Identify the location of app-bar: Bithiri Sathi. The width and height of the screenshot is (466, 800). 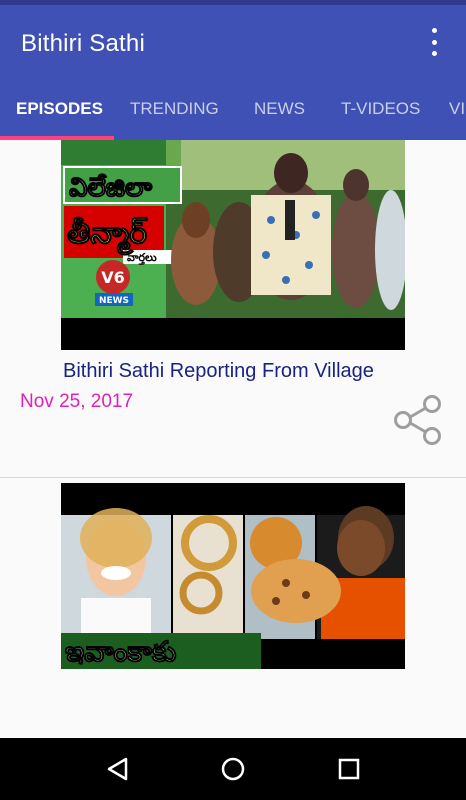
(233, 41).